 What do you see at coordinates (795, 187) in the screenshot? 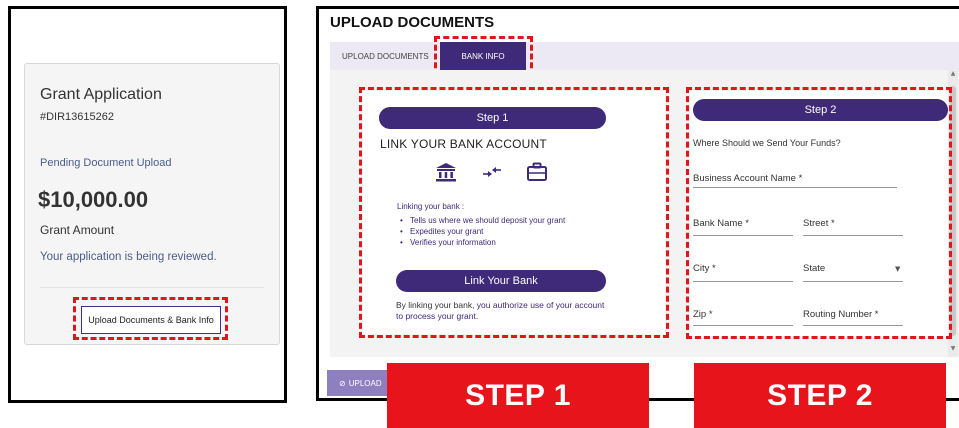
I see `business-account-name-underline` at bounding box center [795, 187].